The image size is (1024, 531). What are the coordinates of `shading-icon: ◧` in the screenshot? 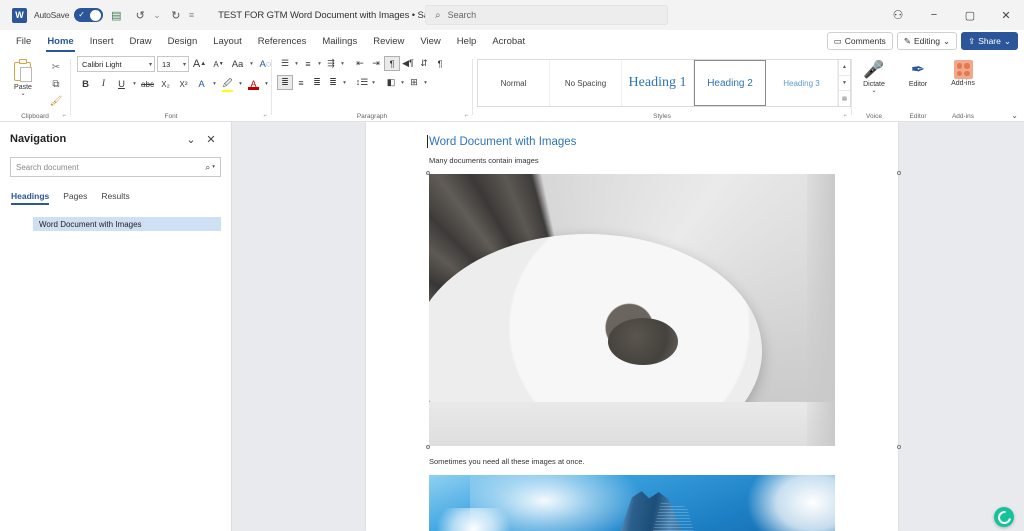 It's located at (391, 82).